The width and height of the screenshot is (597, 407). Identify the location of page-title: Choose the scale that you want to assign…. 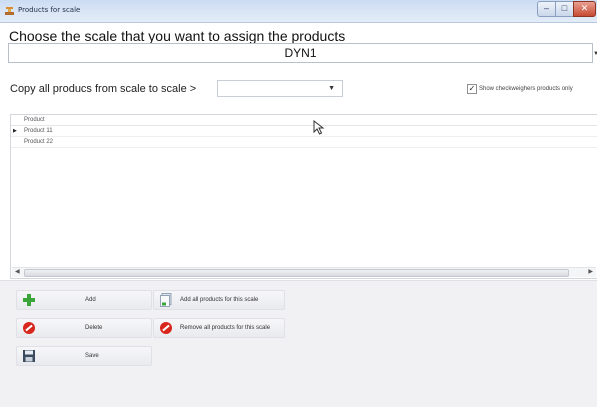
(177, 36).